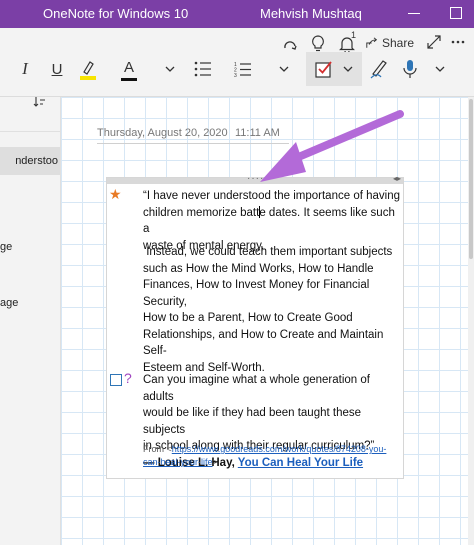 This screenshot has width=474, height=545. Describe the element at coordinates (128, 67) in the screenshot. I see `font-color-label: A` at that location.